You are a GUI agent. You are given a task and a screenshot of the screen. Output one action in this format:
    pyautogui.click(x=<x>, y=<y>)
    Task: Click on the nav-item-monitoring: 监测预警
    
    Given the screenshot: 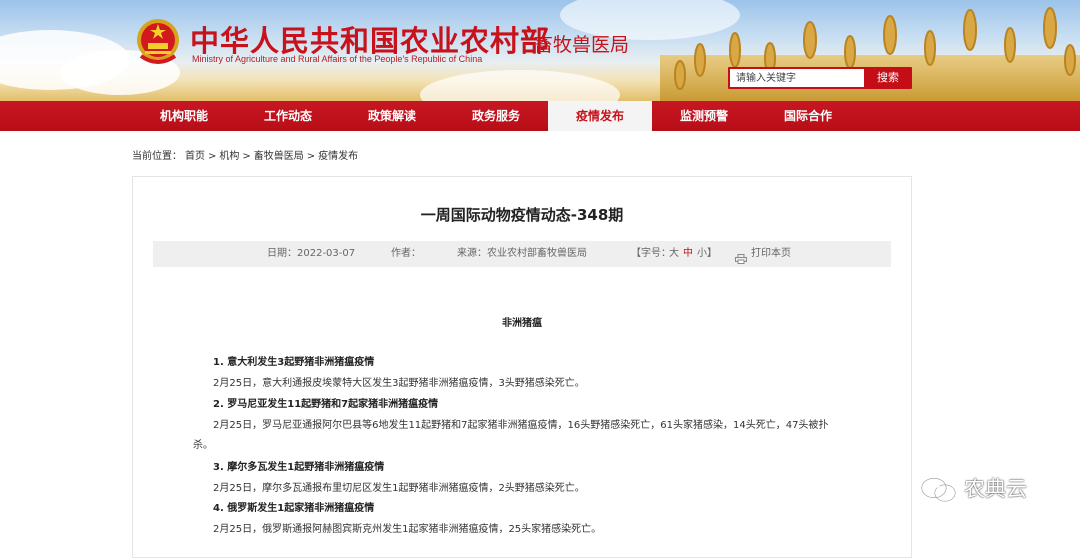 What is the action you would take?
    pyautogui.click(x=704, y=116)
    